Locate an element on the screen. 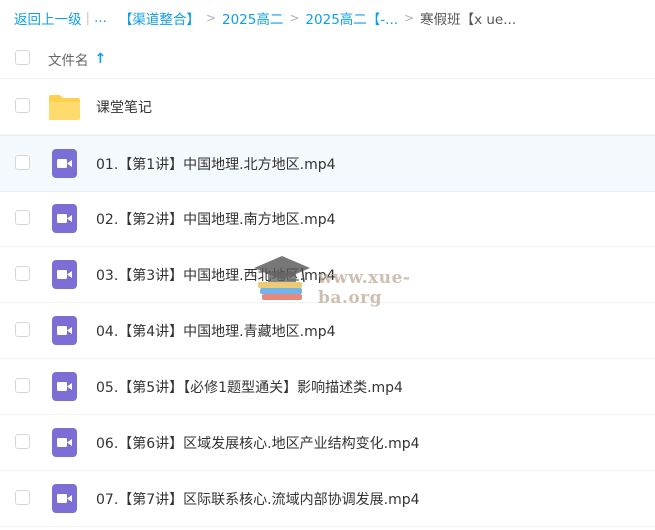 This screenshot has width=655, height=530. back-link: 返回上一级 is located at coordinates (48, 18).